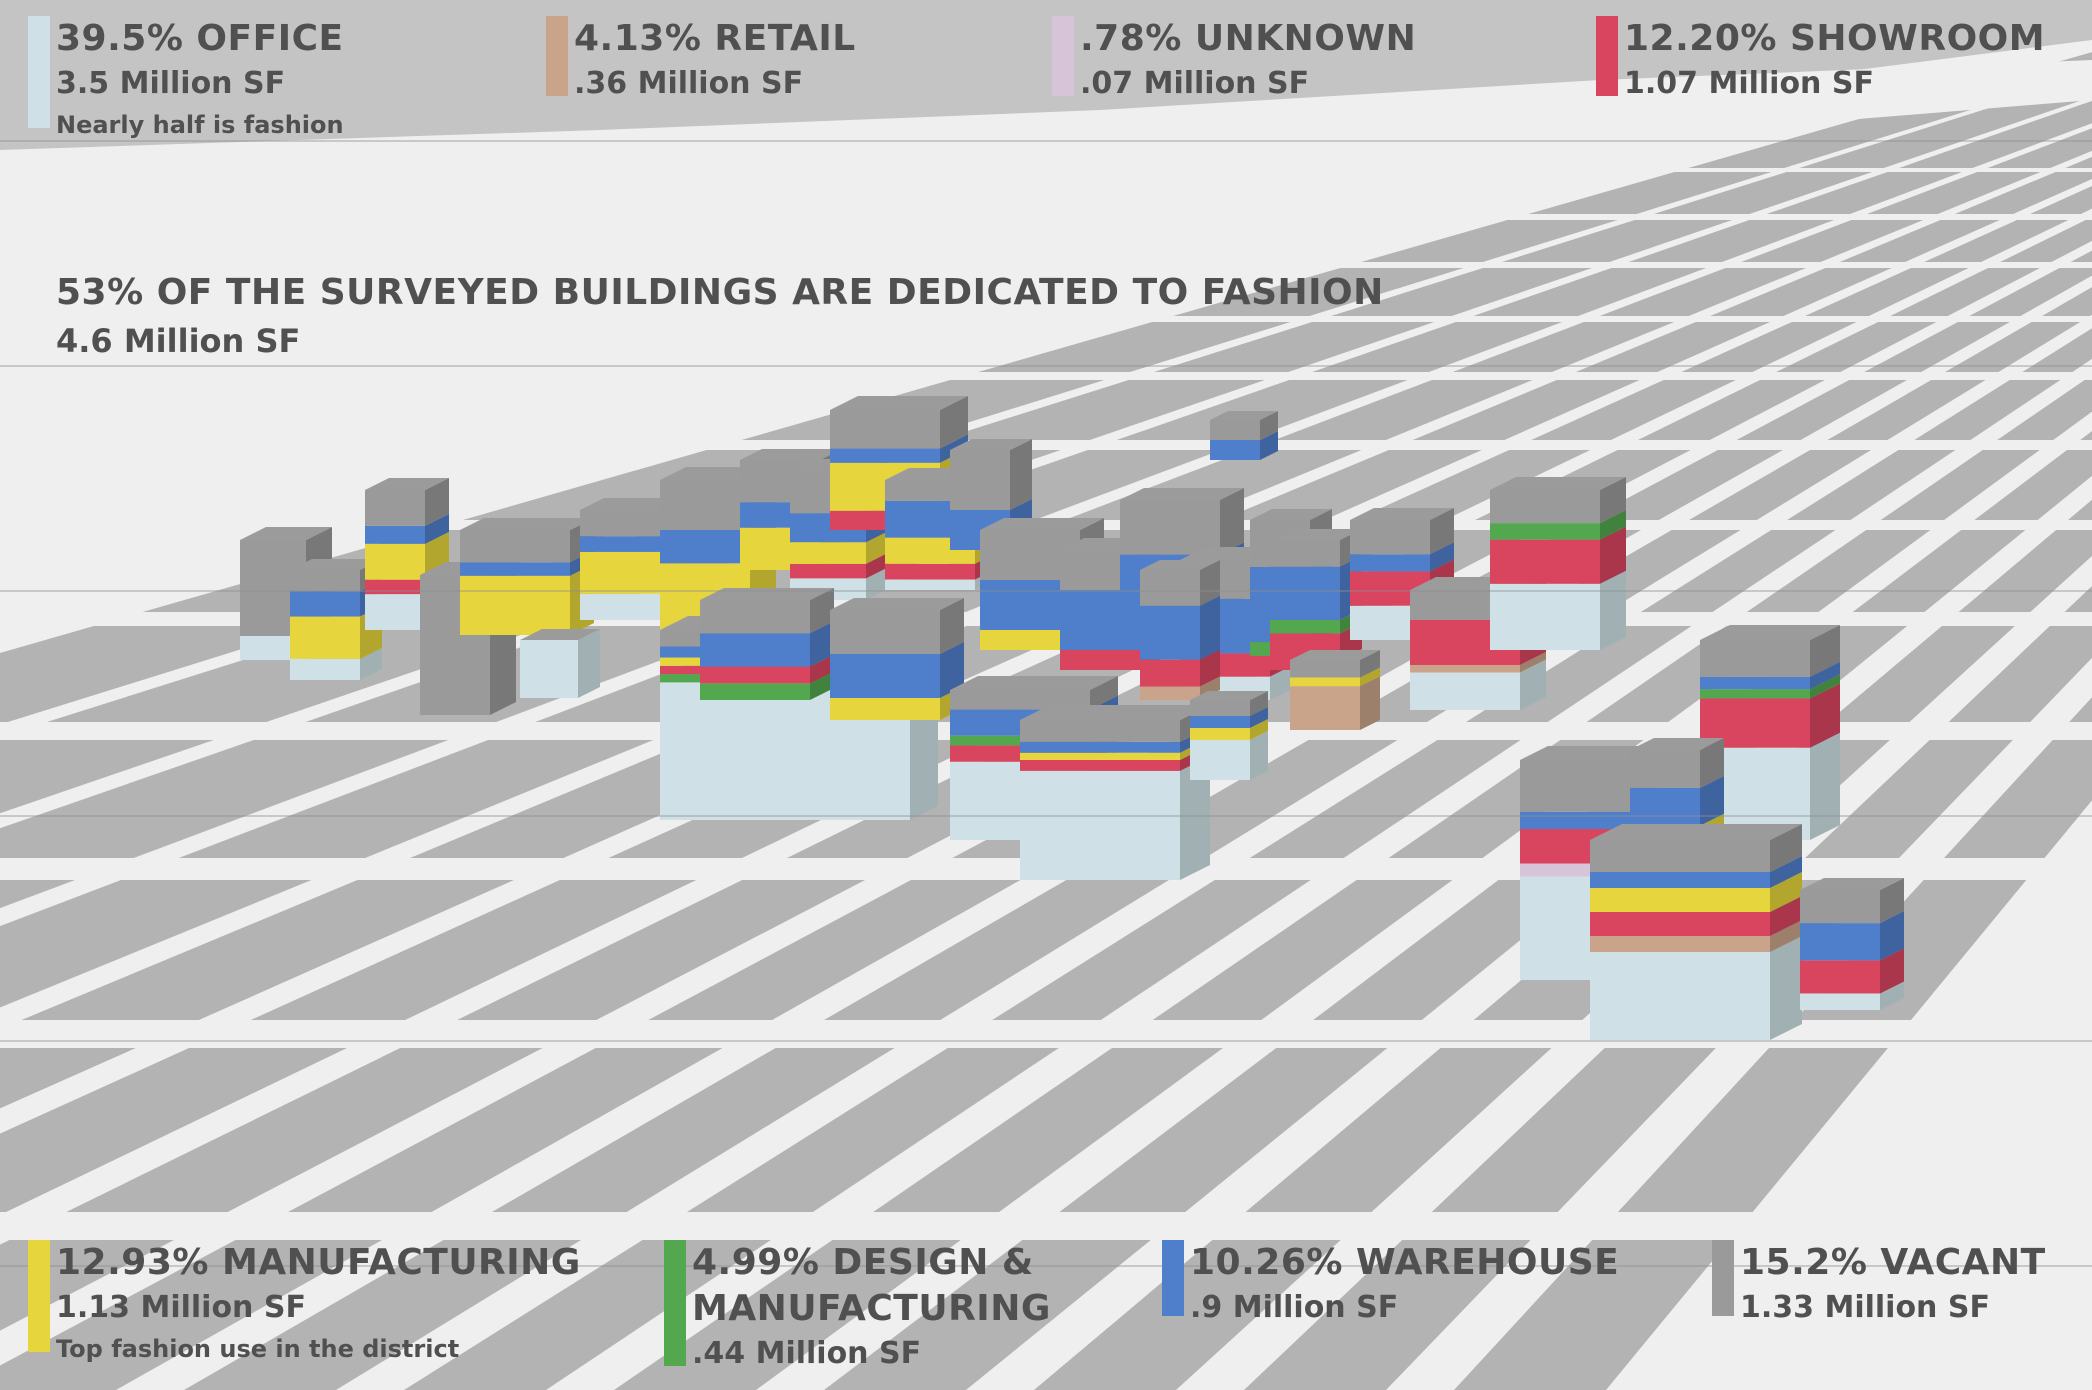 Image resolution: width=2092 pixels, height=1390 pixels. I want to click on retail-swatch, so click(557, 56).